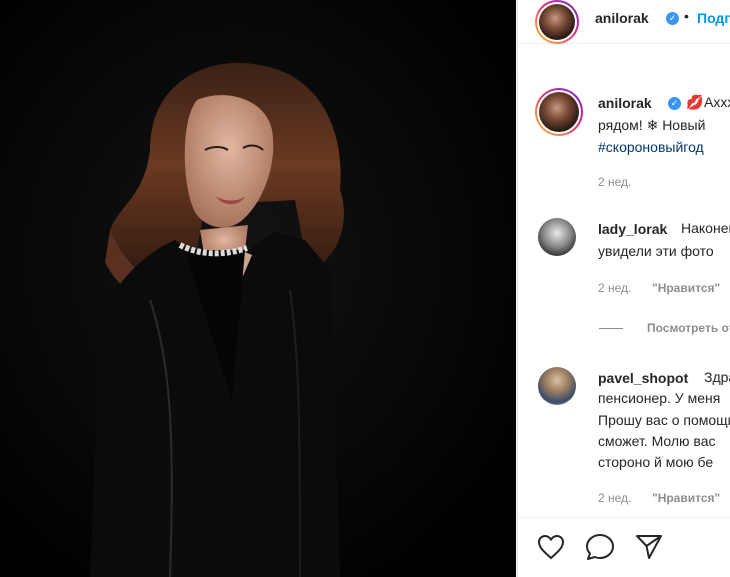 The image size is (730, 577). Describe the element at coordinates (557, 22) in the screenshot. I see `author-avatar` at that location.